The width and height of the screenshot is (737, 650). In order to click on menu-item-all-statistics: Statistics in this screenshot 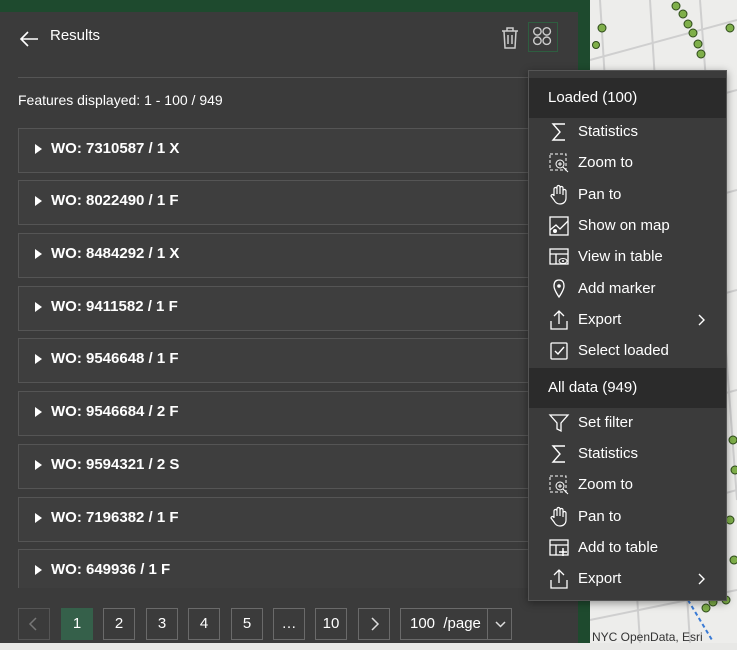, I will do `click(627, 453)`.